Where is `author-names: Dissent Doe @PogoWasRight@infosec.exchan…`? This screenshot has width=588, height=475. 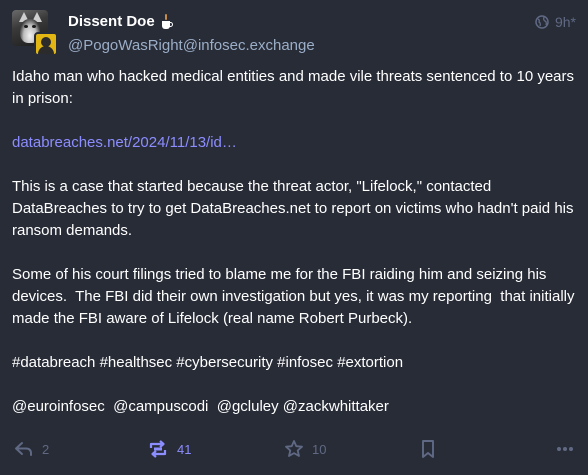
author-names: Dissent Doe @PogoWasRight@infosec.exchan… is located at coordinates (191, 34).